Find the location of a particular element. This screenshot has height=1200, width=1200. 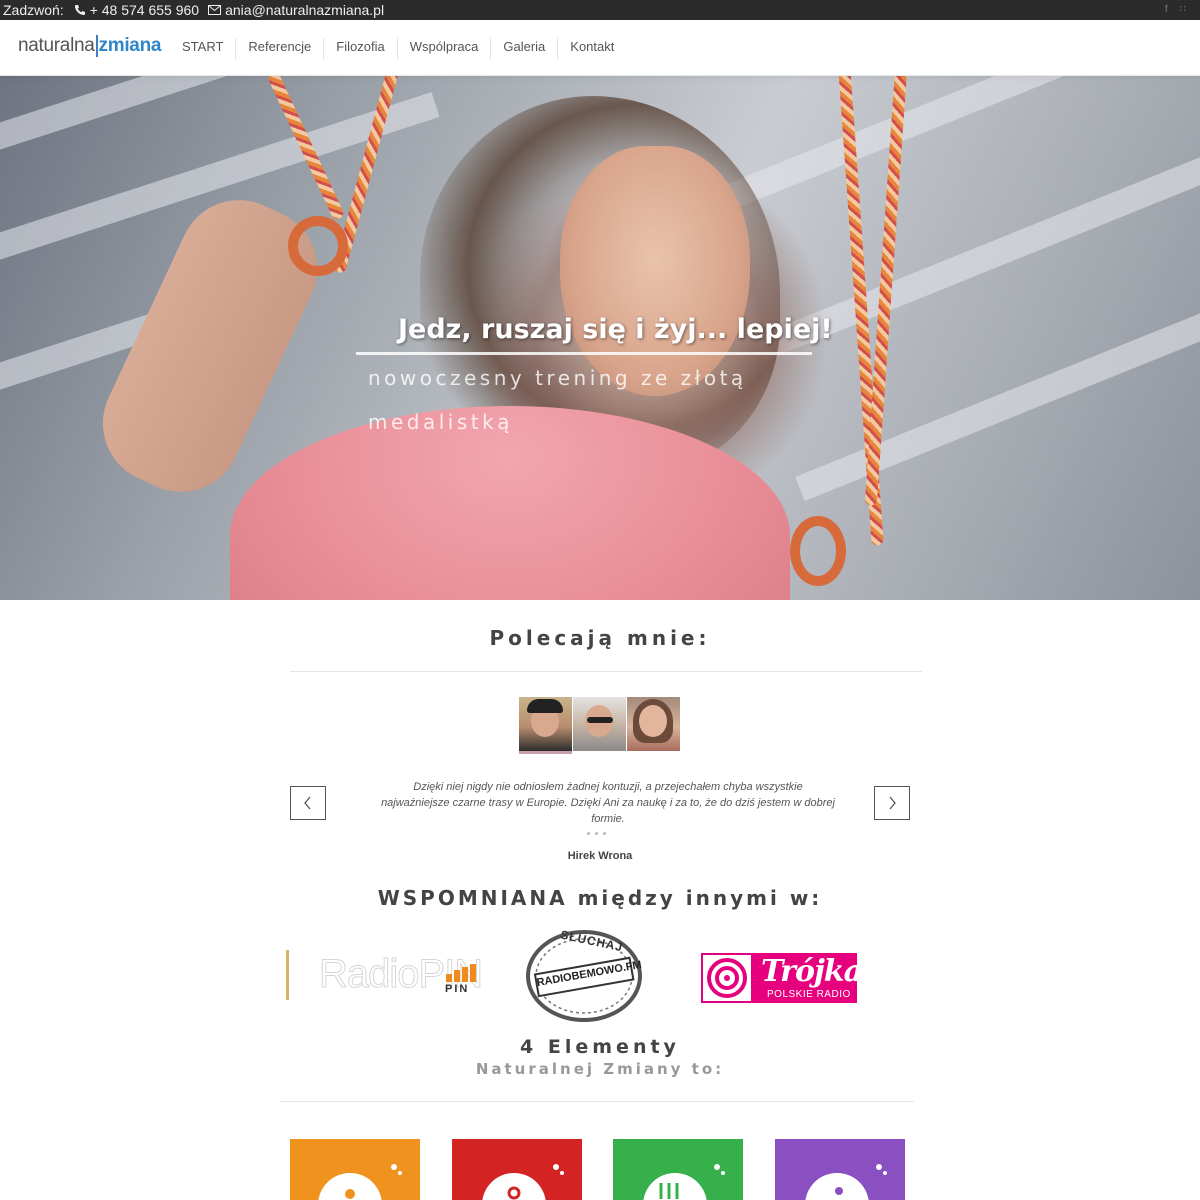

phone-link: + 48 574 655 960 is located at coordinates (136, 10).